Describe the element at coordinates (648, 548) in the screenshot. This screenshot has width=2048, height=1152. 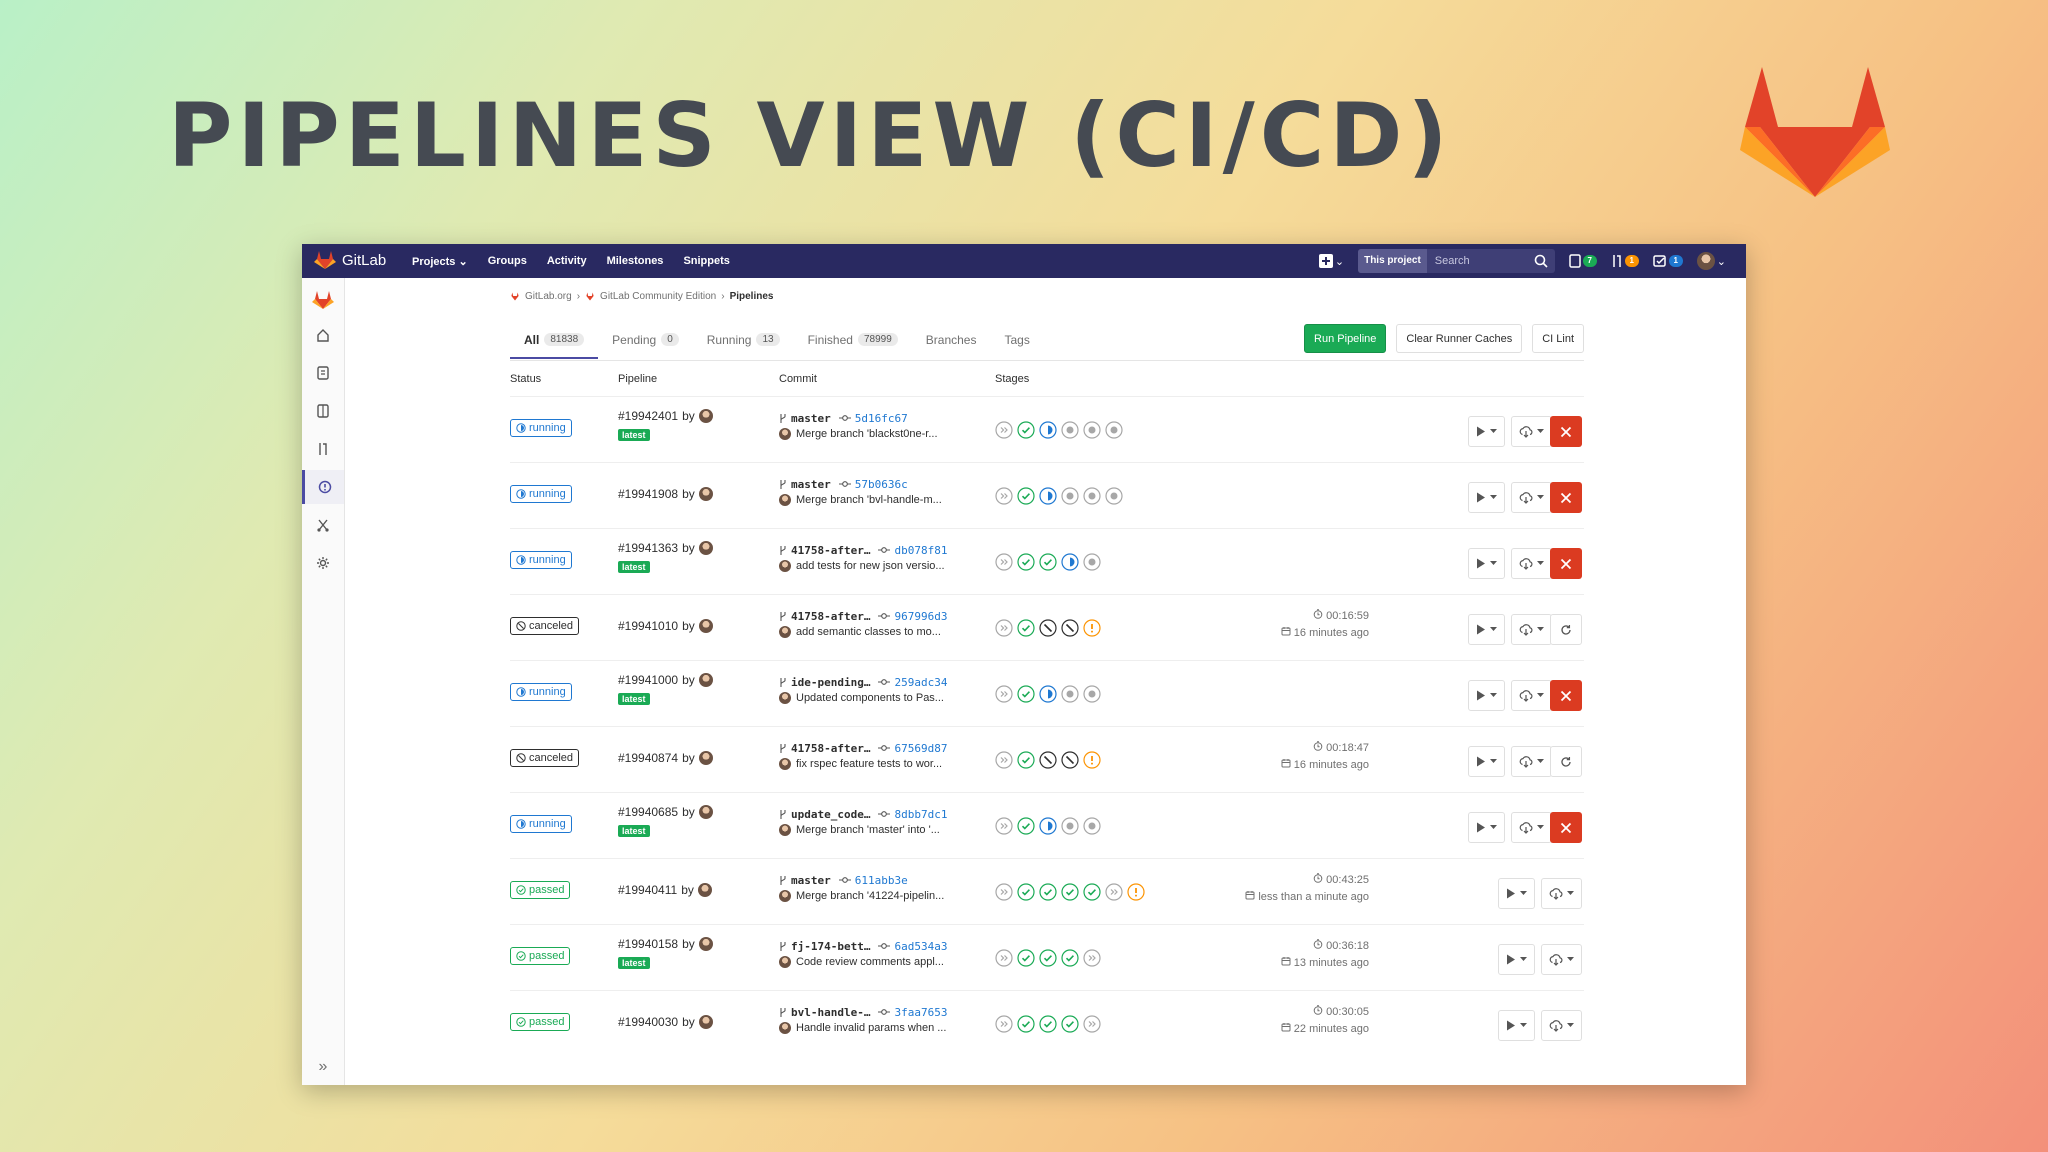
I see `pipeline-id-link: #19941363` at that location.